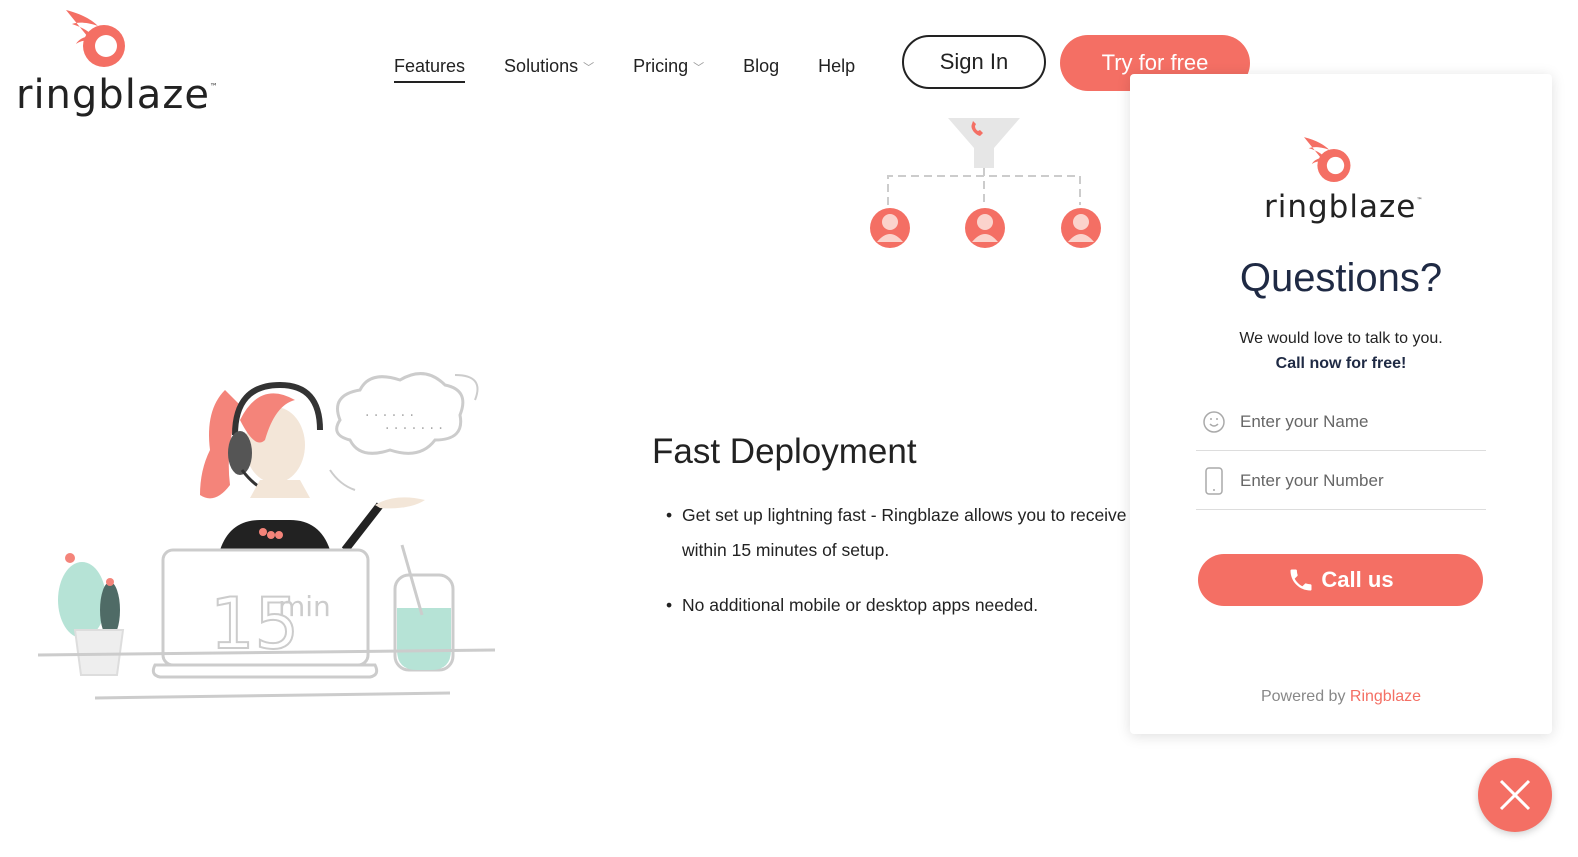 The image size is (1578, 857). Describe the element at coordinates (1345, 184) in the screenshot. I see `widget-logo: ringblaze™` at that location.